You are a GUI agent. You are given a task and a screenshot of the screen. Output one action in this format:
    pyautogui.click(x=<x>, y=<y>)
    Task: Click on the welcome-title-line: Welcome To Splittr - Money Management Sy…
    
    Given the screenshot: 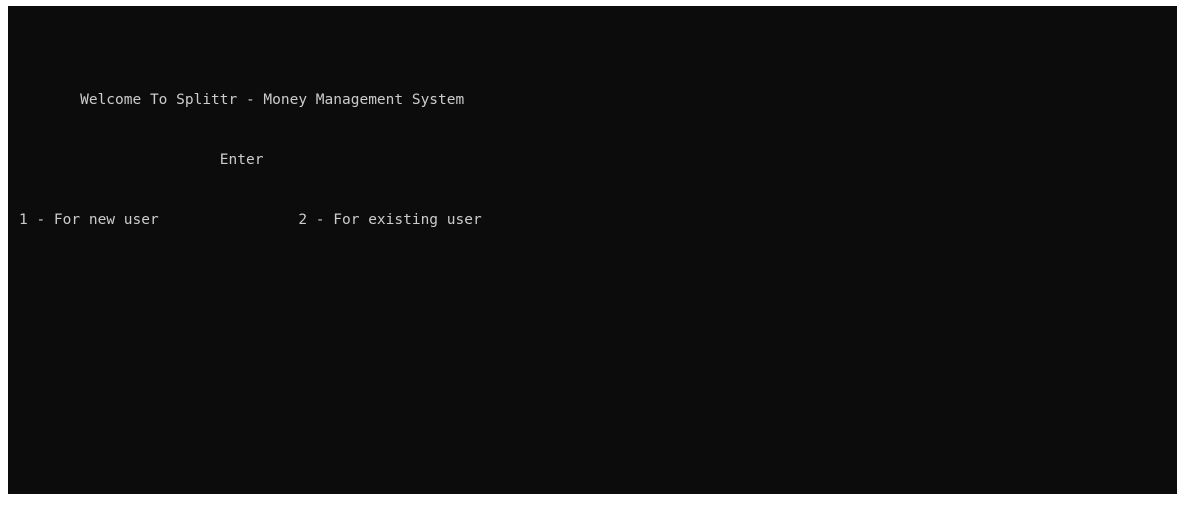 What is the action you would take?
    pyautogui.click(x=242, y=100)
    